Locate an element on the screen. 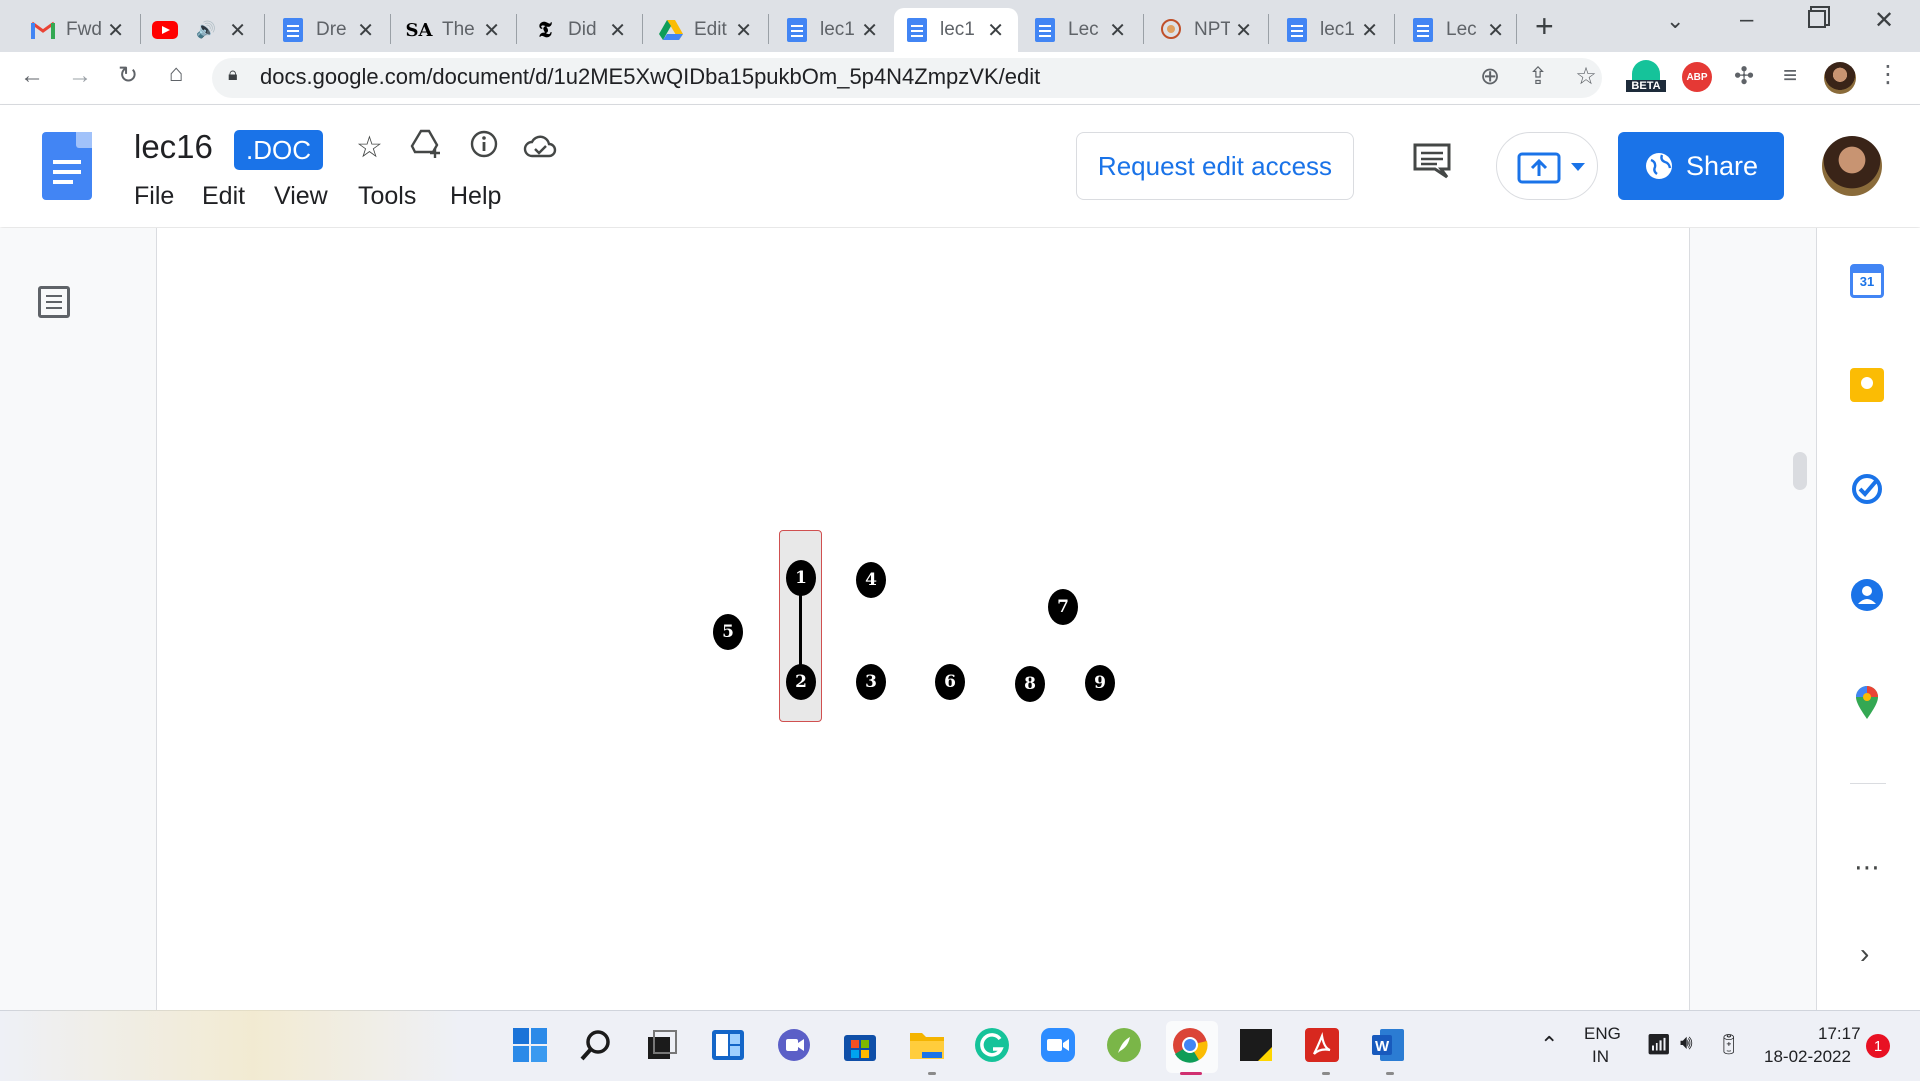  evernote-icon is located at coordinates (1126, 1047).